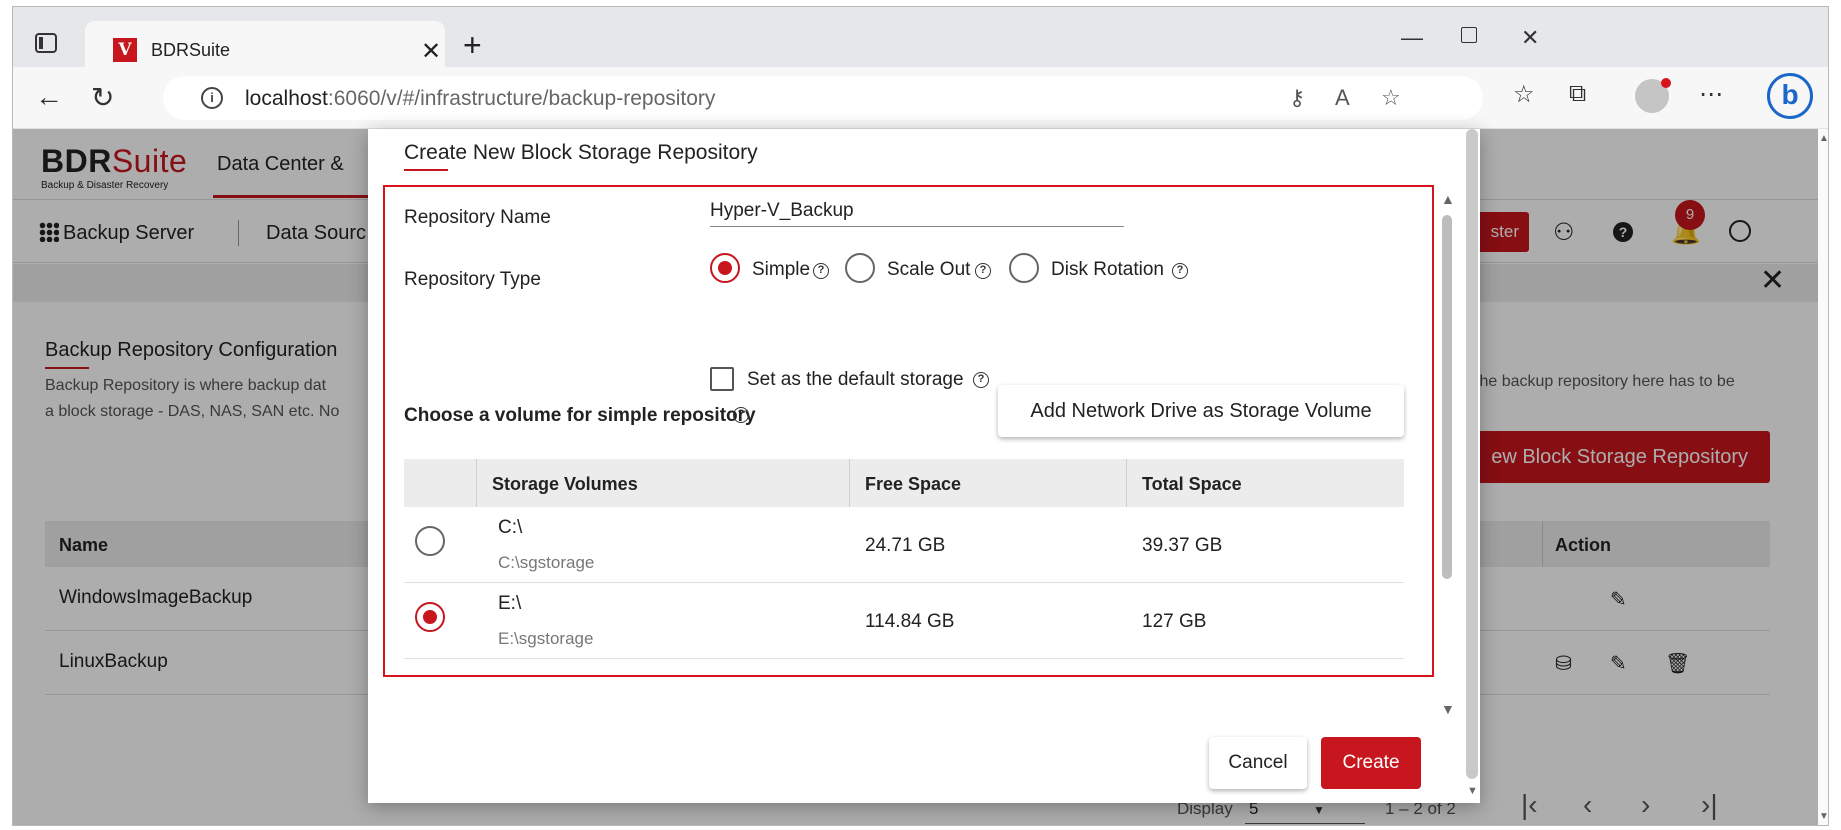 The image size is (1841, 830). What do you see at coordinates (781, 270) in the screenshot?
I see `radio-simple-label: Simple` at bounding box center [781, 270].